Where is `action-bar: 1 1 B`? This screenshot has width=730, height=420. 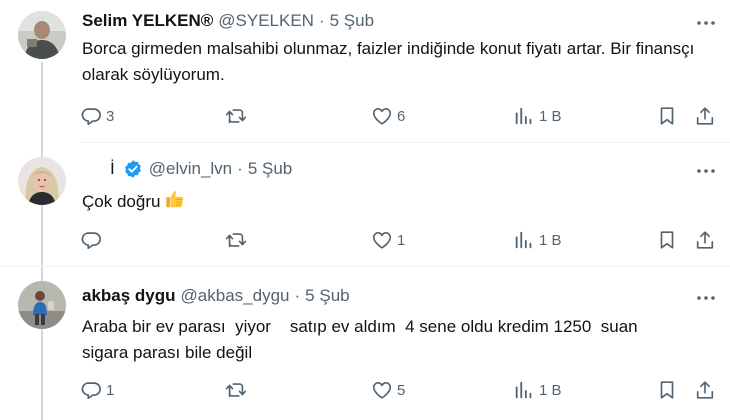 action-bar: 1 1 B is located at coordinates (402, 240).